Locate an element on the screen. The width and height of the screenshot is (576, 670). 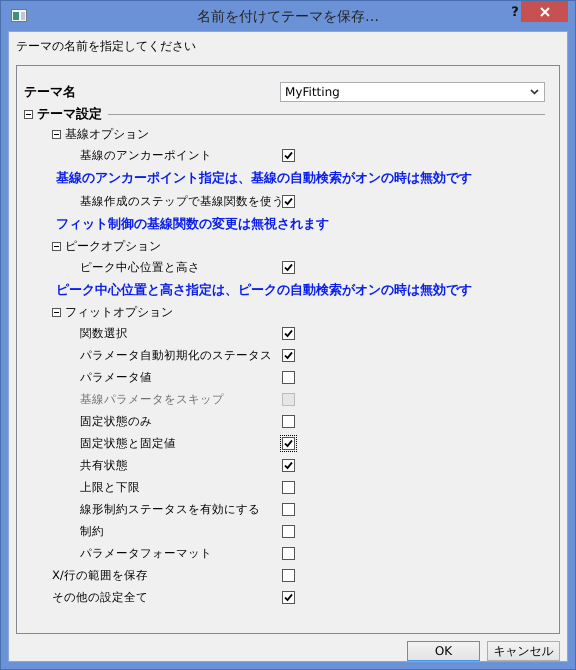
option-label: ピーク中心位置と高さ is located at coordinates (140, 267).